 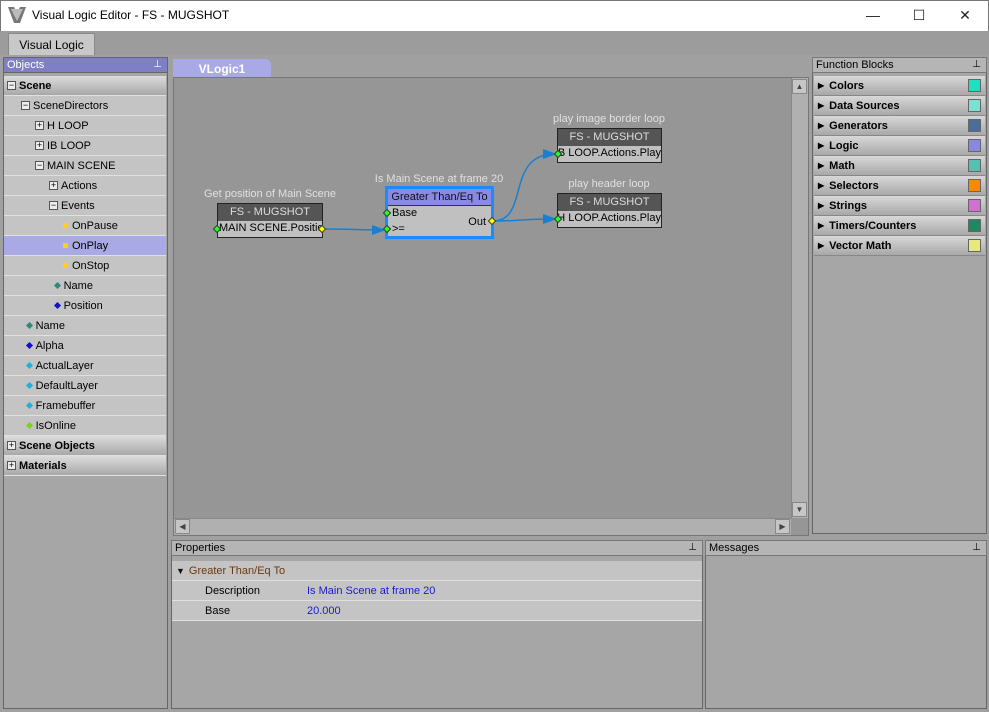 What do you see at coordinates (85, 166) in the screenshot?
I see `tree-item: − MAIN SCENE` at bounding box center [85, 166].